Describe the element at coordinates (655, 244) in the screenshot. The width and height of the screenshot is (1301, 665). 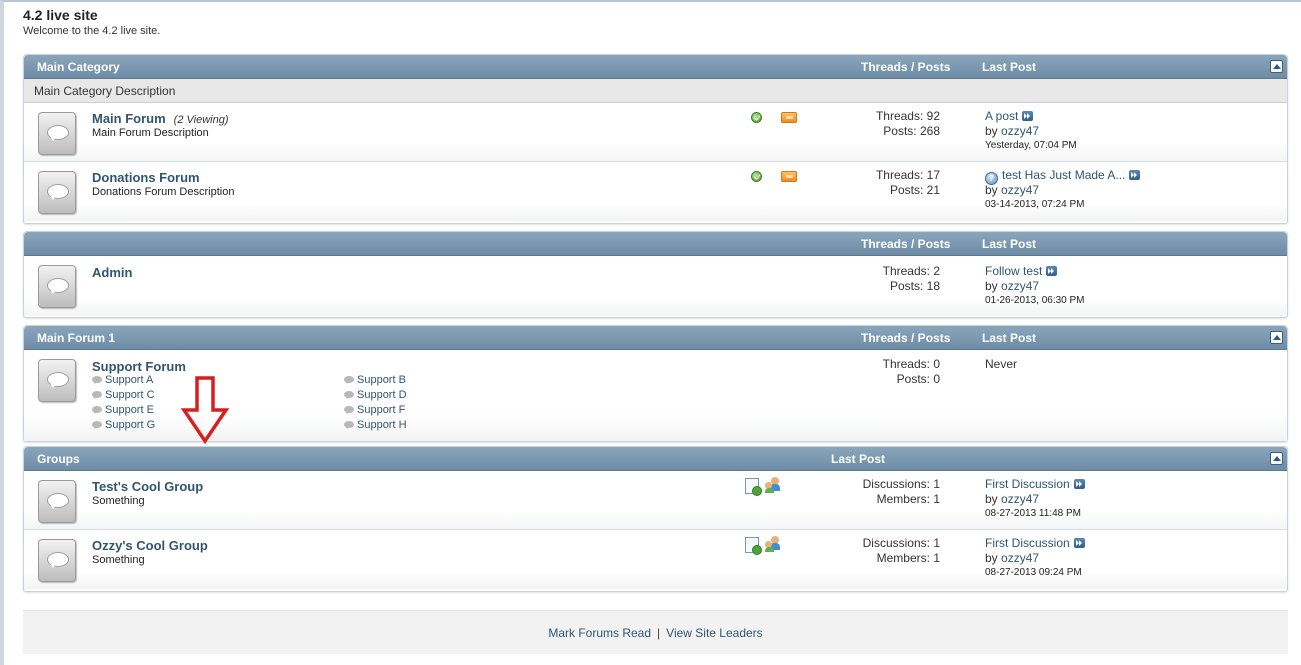
I see `category-header: Threads / Posts Last Post` at that location.